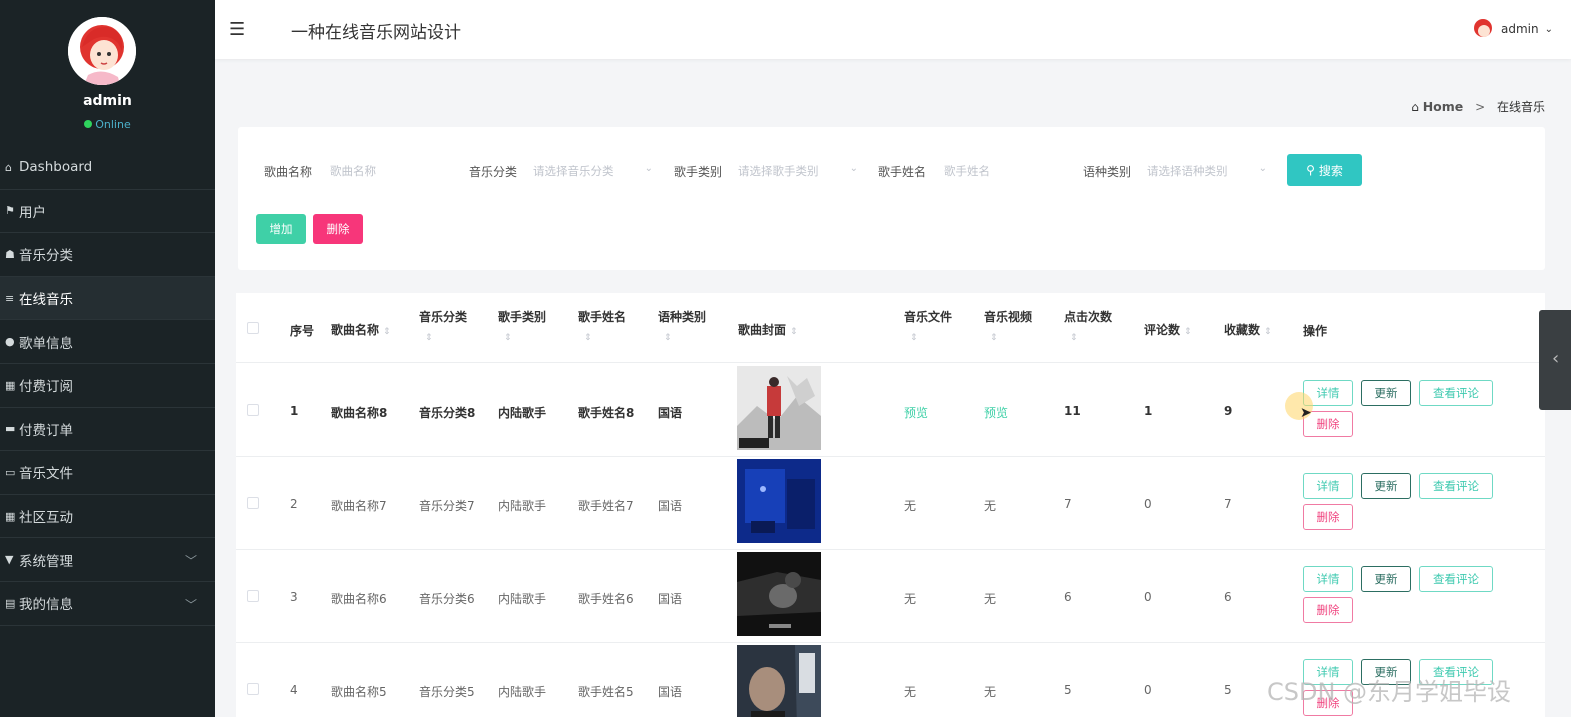  What do you see at coordinates (389, 170) in the screenshot?
I see `song-name-input: 歌曲名称` at bounding box center [389, 170].